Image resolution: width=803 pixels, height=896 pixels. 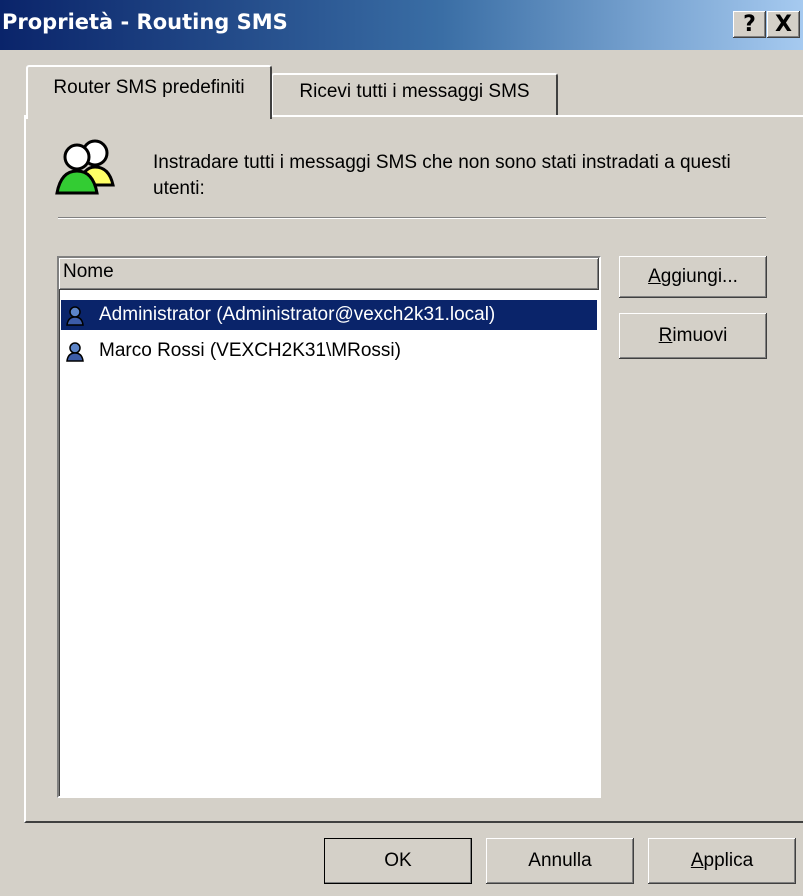 What do you see at coordinates (145, 22) in the screenshot?
I see `window-title: Proprietà - Routing SMS` at bounding box center [145, 22].